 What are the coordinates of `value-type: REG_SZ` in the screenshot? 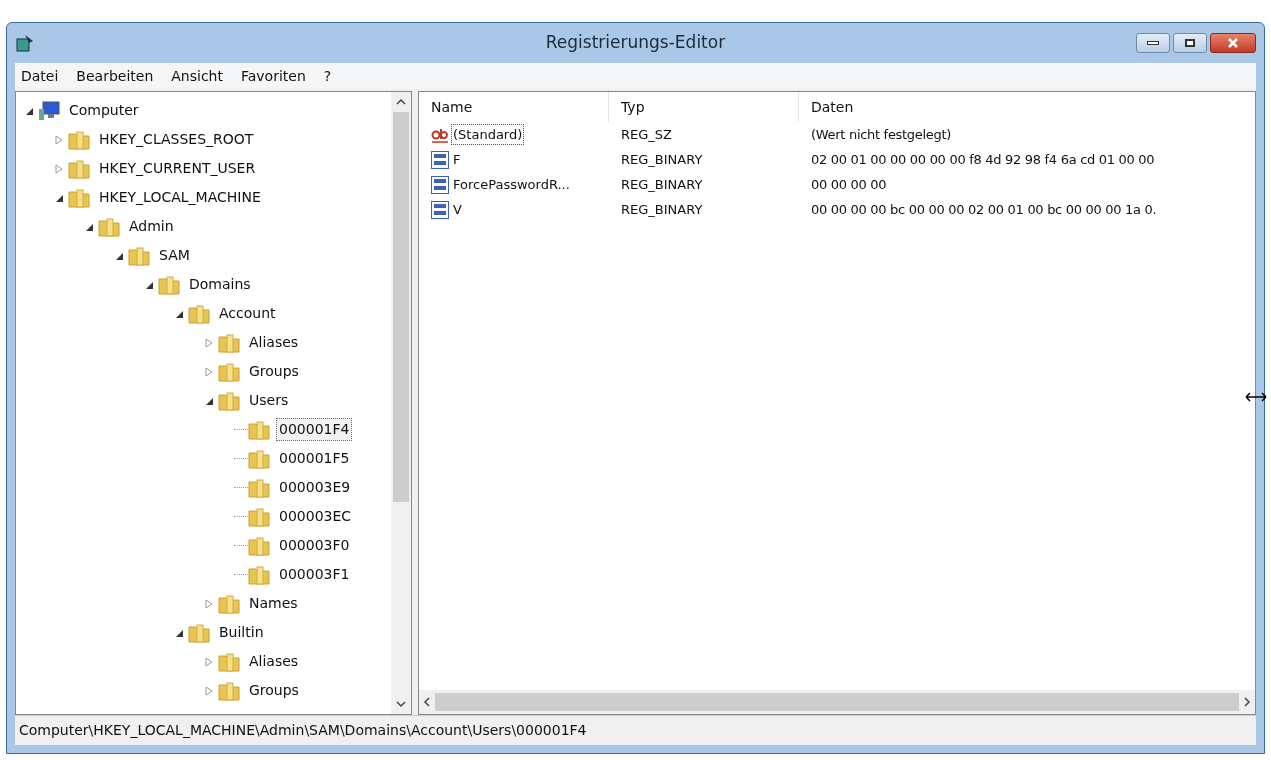 It's located at (646, 134).